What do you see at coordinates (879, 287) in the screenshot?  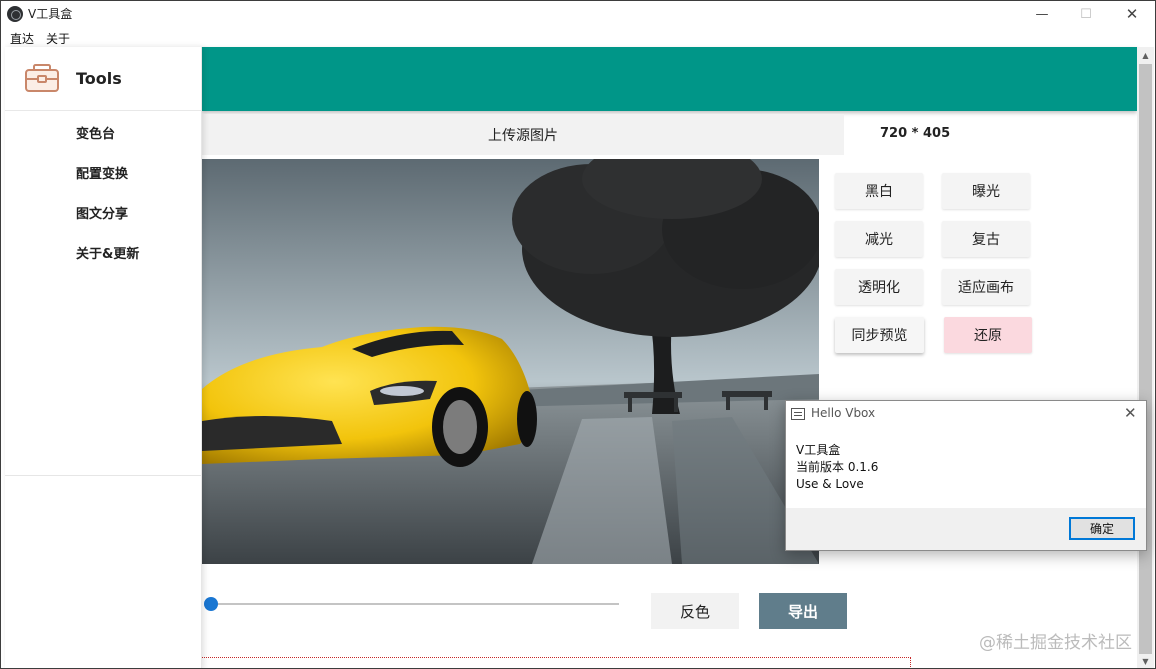 I see `filter-touminghua-button: 透明化` at bounding box center [879, 287].